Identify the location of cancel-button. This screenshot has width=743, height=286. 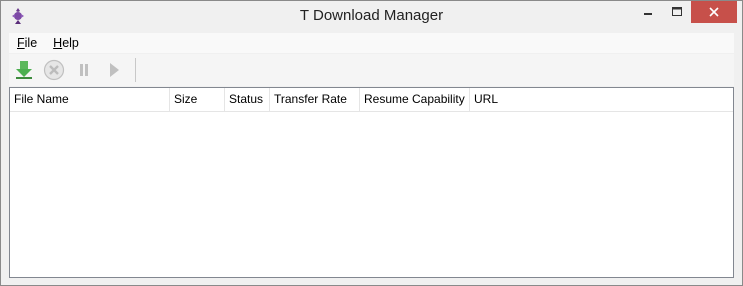
(54, 70).